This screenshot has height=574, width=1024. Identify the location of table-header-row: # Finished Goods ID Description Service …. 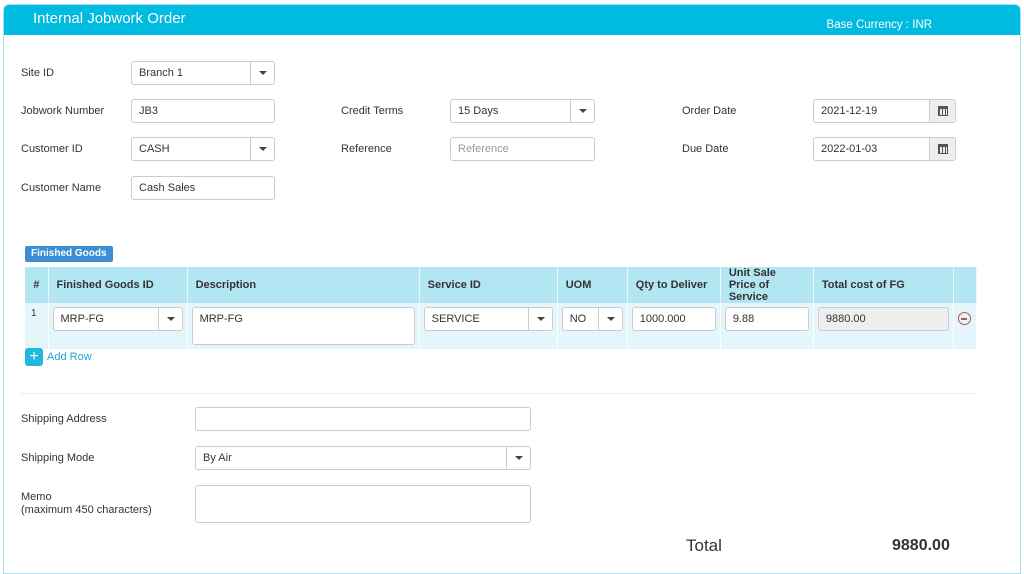
(501, 285).